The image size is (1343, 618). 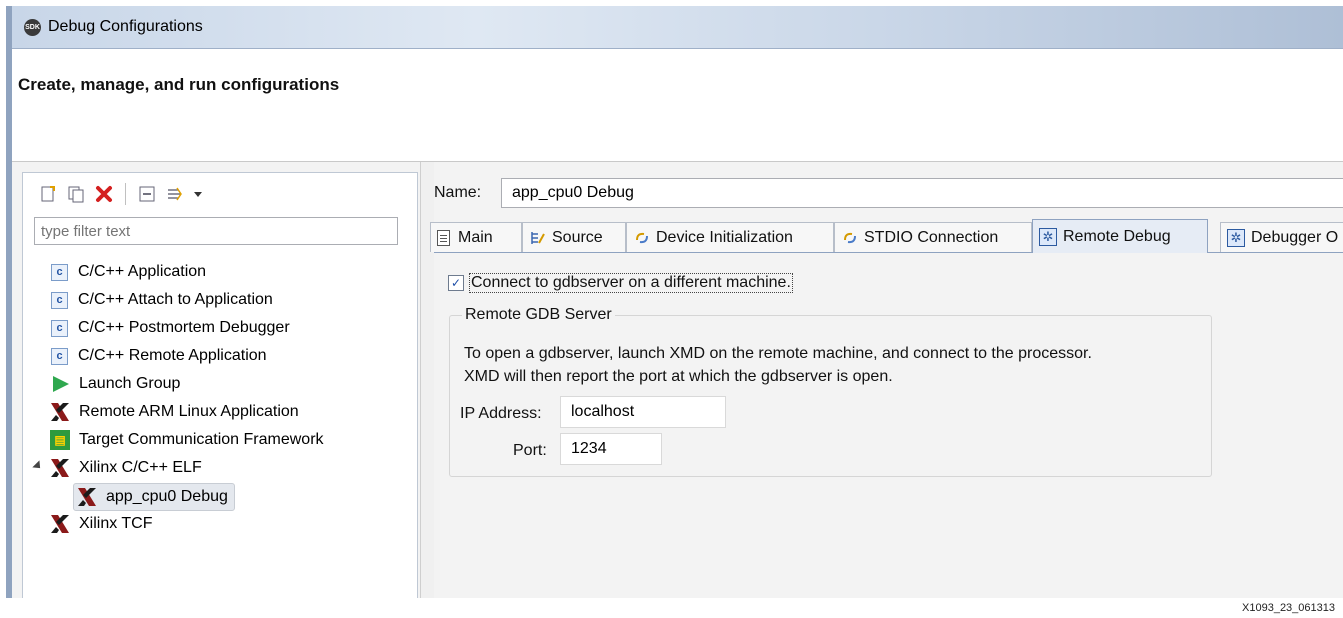 I want to click on tab-label: Source, so click(x=577, y=237).